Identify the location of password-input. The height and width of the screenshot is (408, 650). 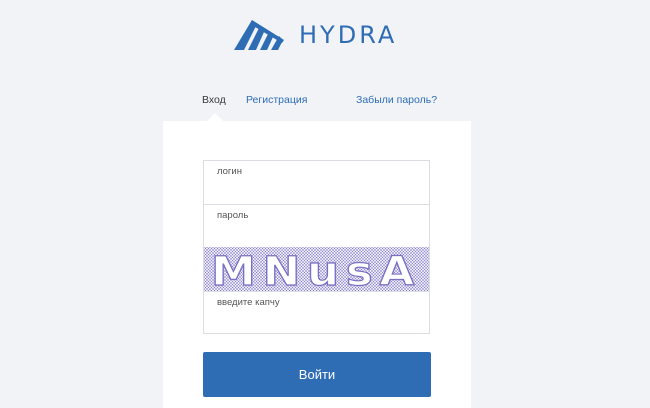
(316, 226).